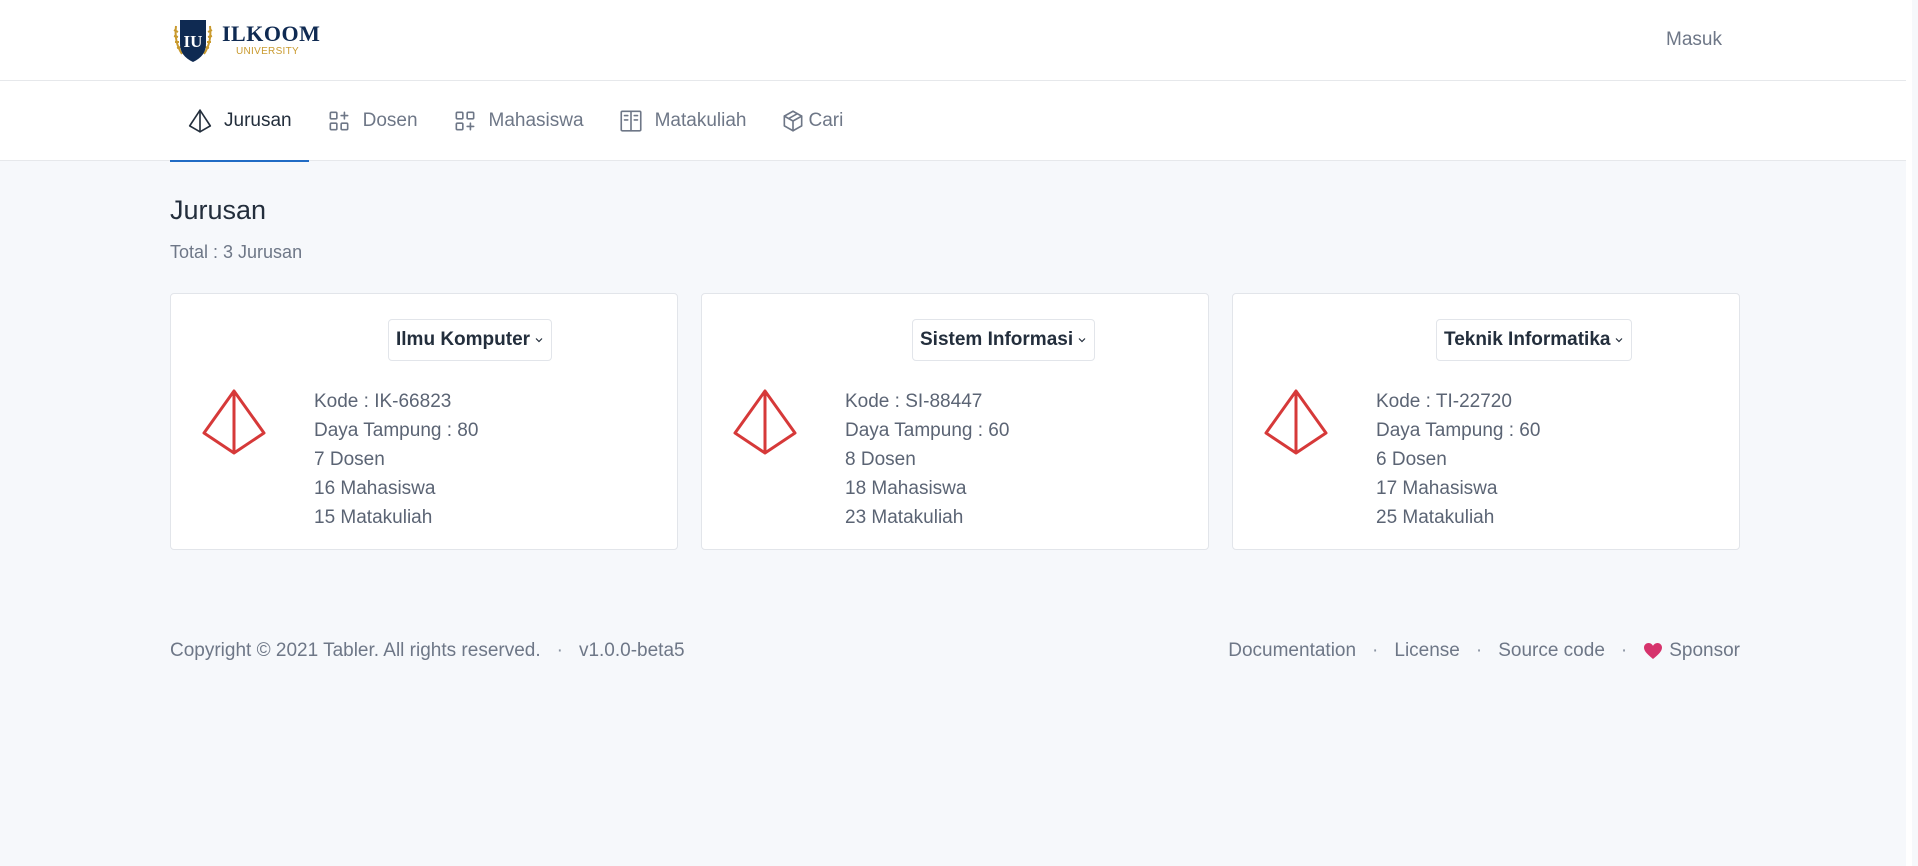 Image resolution: width=1918 pixels, height=866 pixels. What do you see at coordinates (904, 517) in the screenshot?
I see `jurusan-matakuliah-count: 23 Matakuliah` at bounding box center [904, 517].